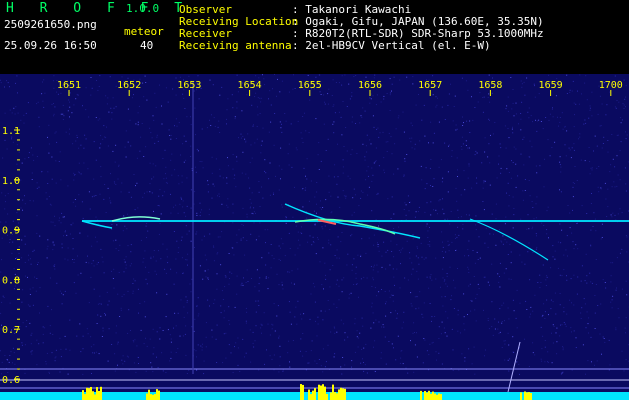 The width and height of the screenshot is (629, 400). I want to click on app-version: 1.0.0, so click(143, 8).